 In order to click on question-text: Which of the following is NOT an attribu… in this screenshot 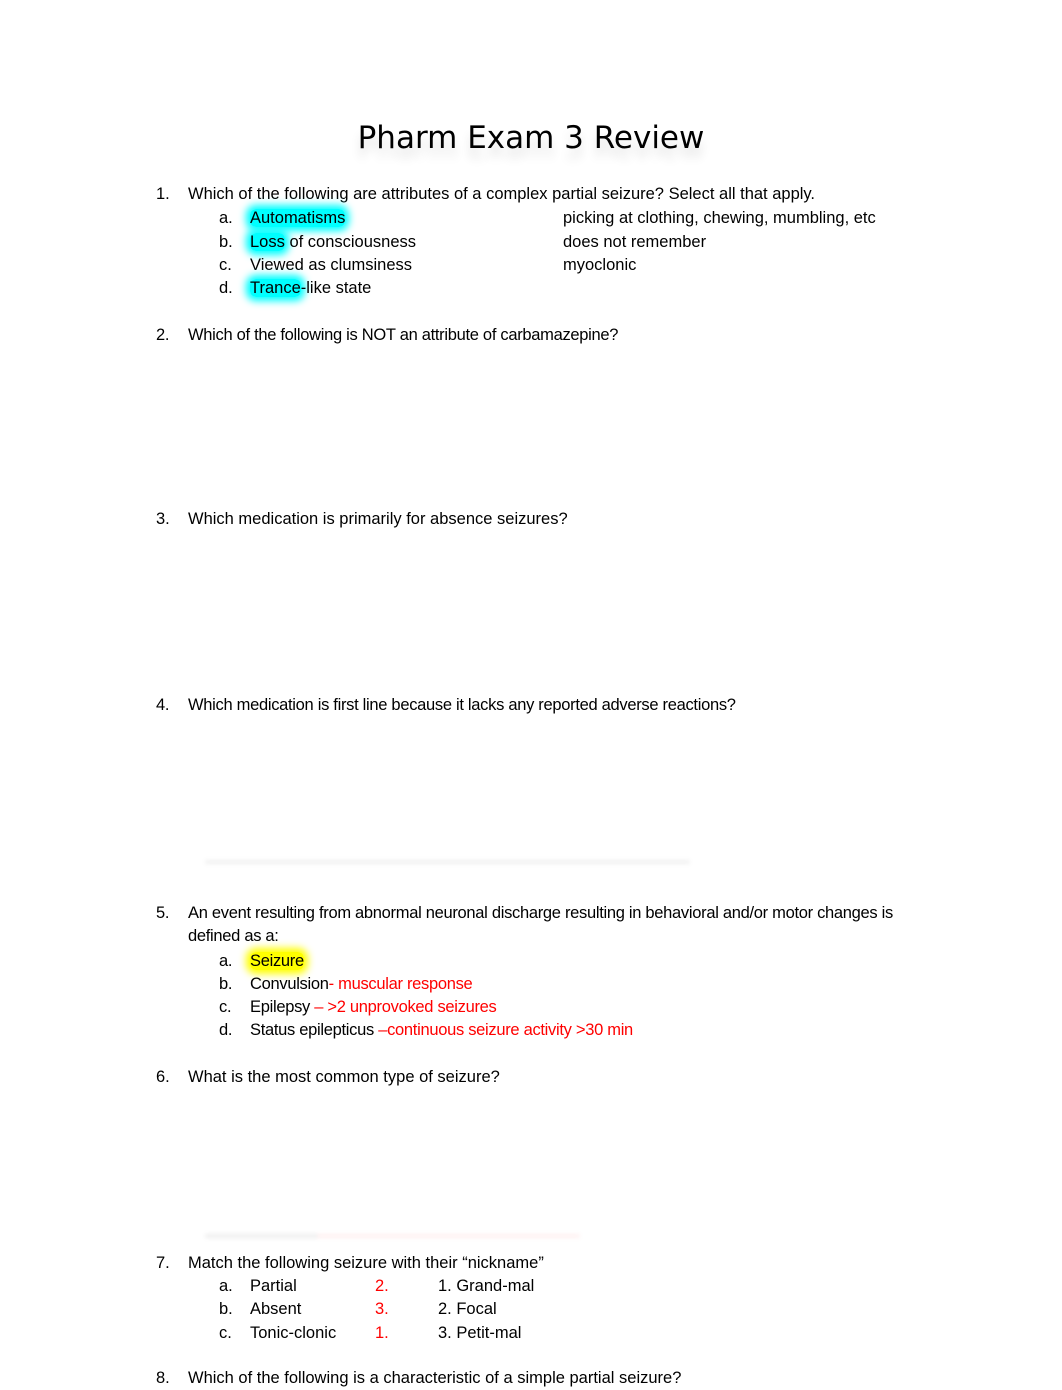, I will do `click(403, 335)`.